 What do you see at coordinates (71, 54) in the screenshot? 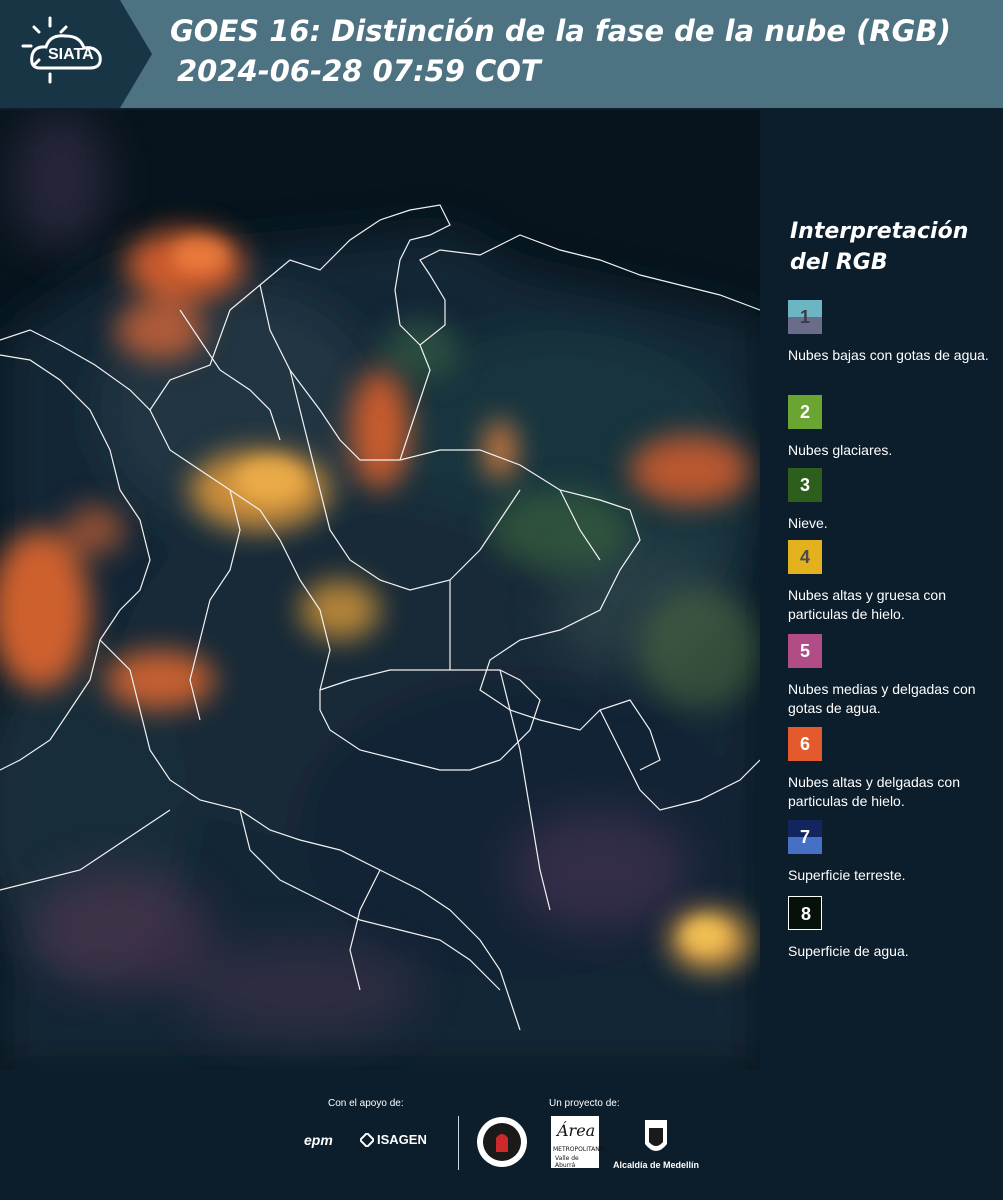
I see `logo-text: SIATA` at bounding box center [71, 54].